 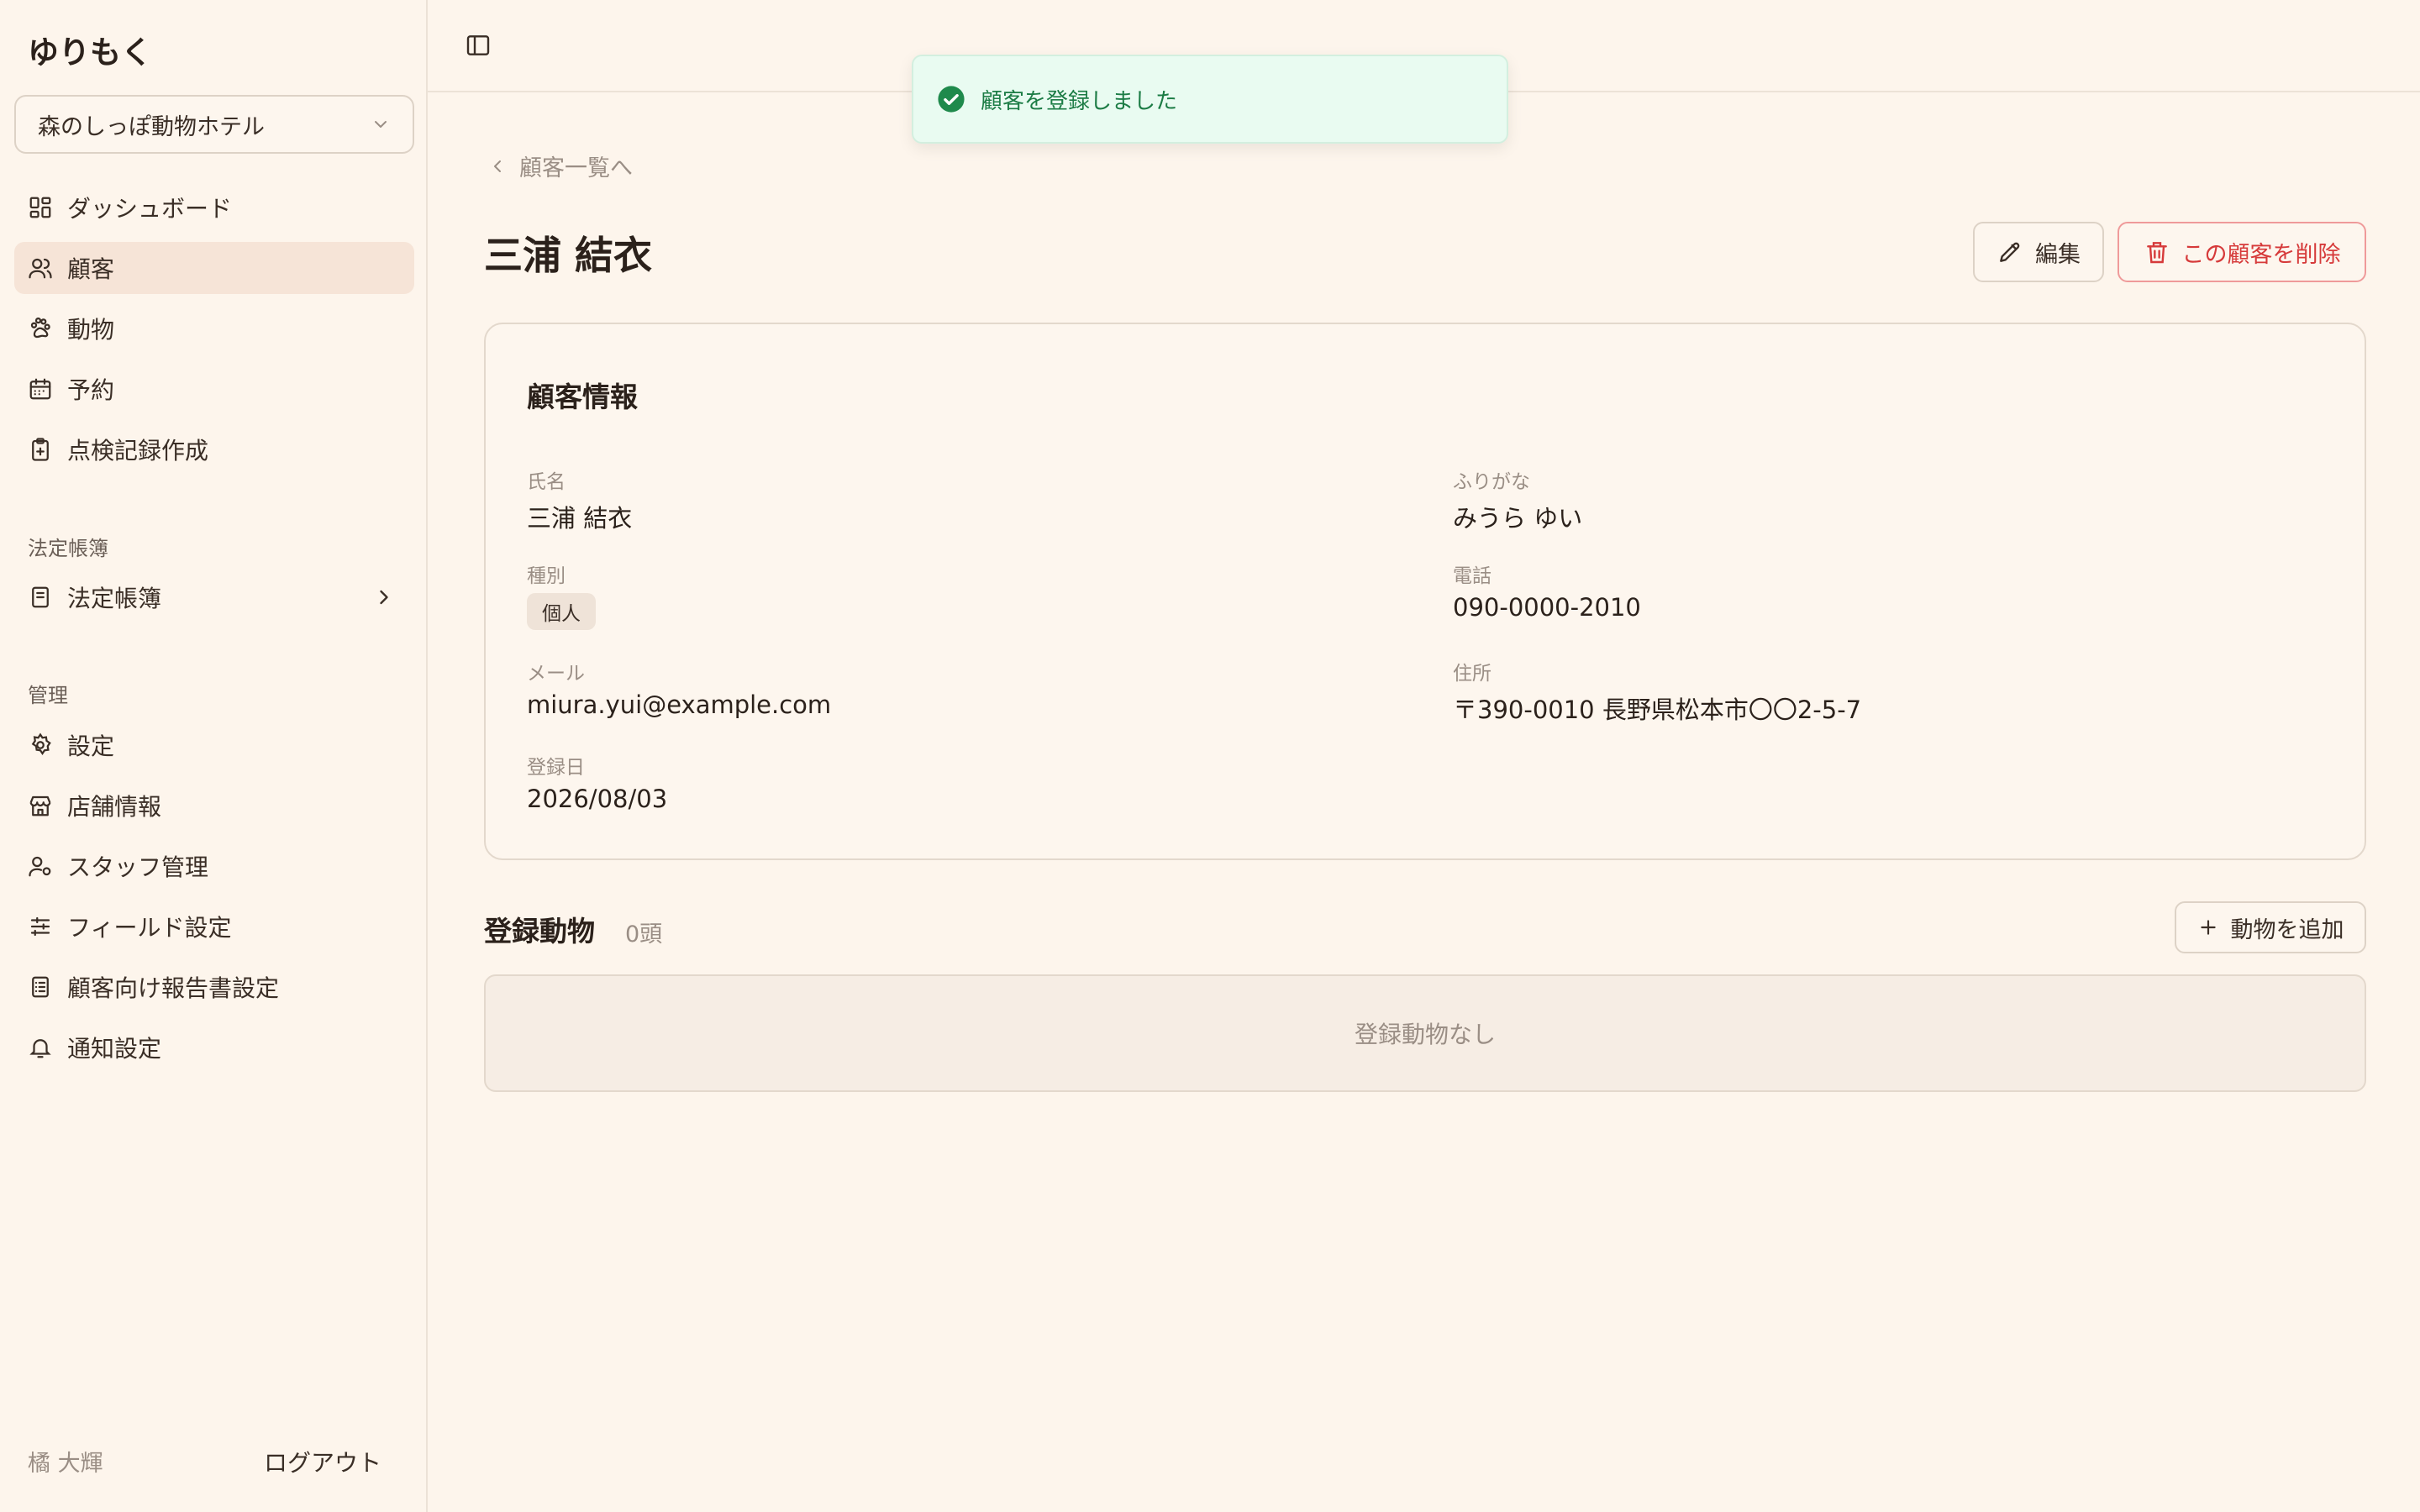 What do you see at coordinates (384, 597) in the screenshot?
I see `chevron-right-icon` at bounding box center [384, 597].